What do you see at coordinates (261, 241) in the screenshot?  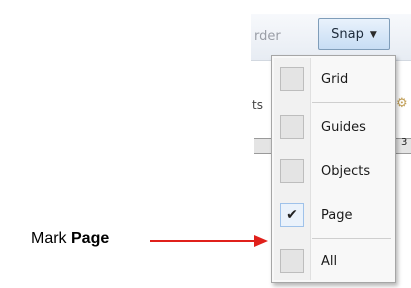 I see `arrow-head` at bounding box center [261, 241].